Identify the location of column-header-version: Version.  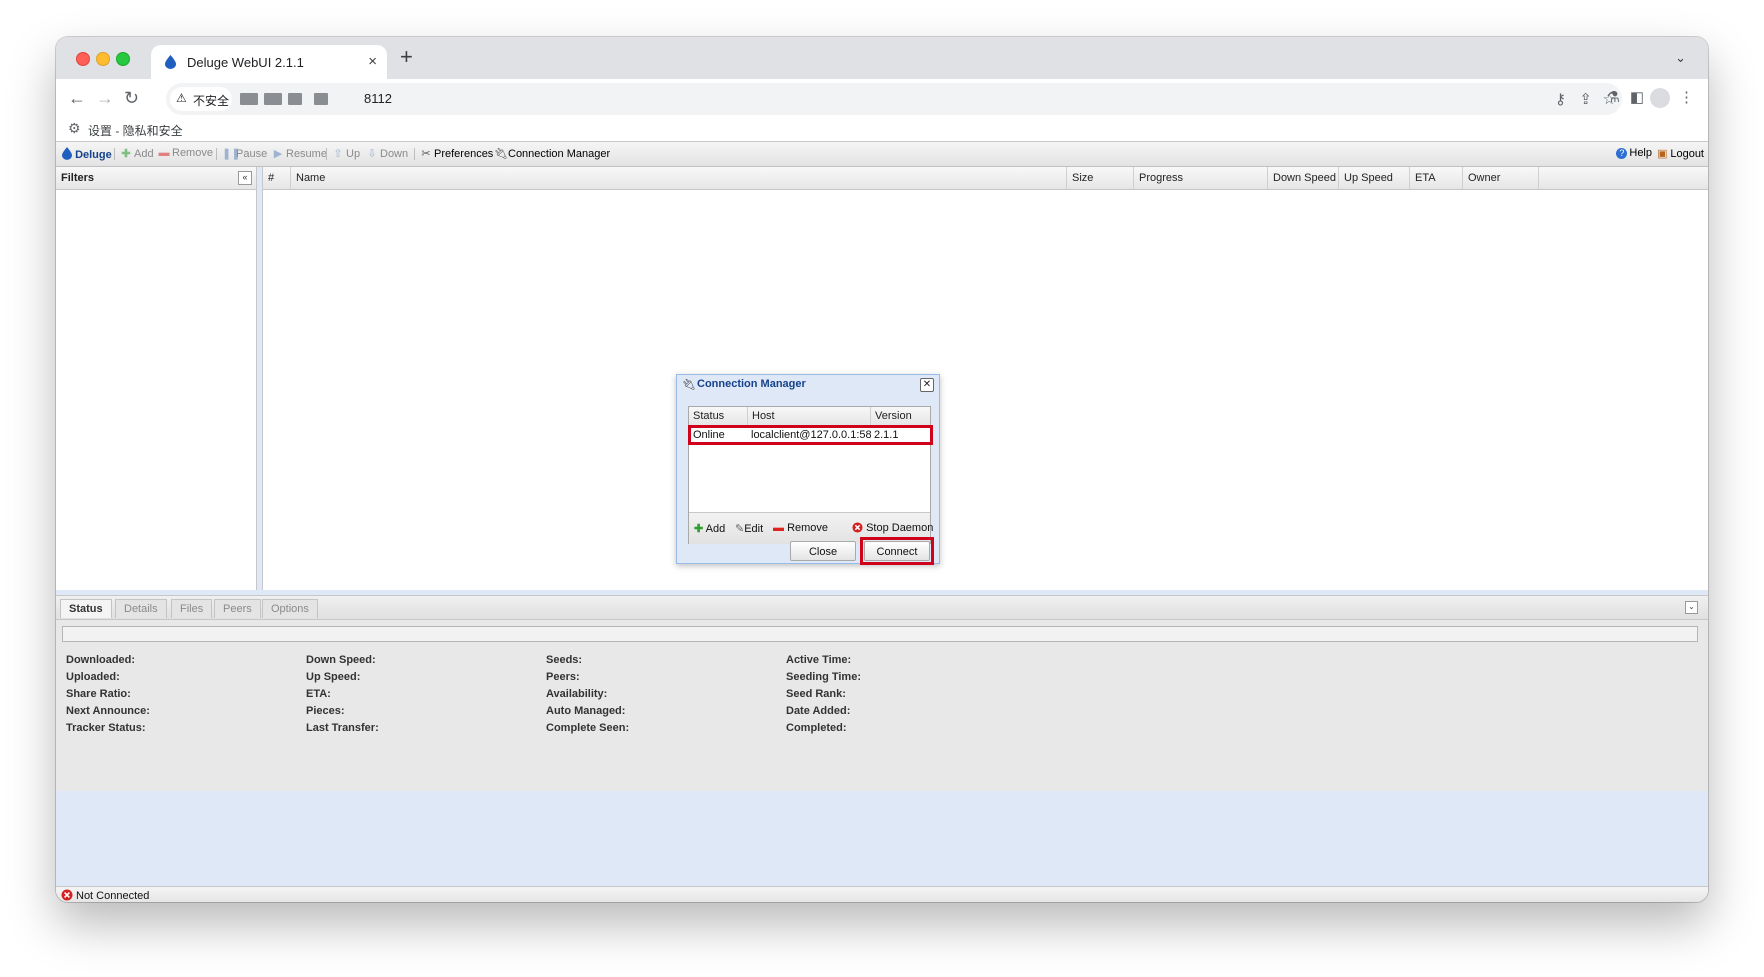
(901, 416).